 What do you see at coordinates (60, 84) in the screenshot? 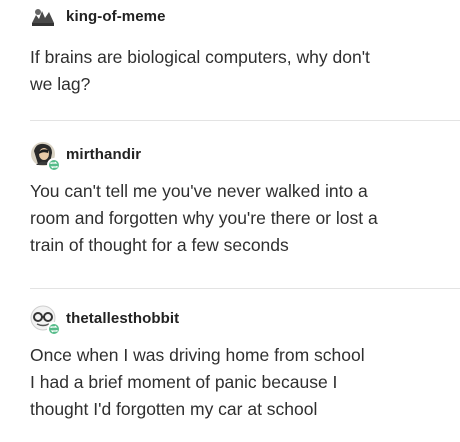
I see `post-text-line: we lag?` at bounding box center [60, 84].